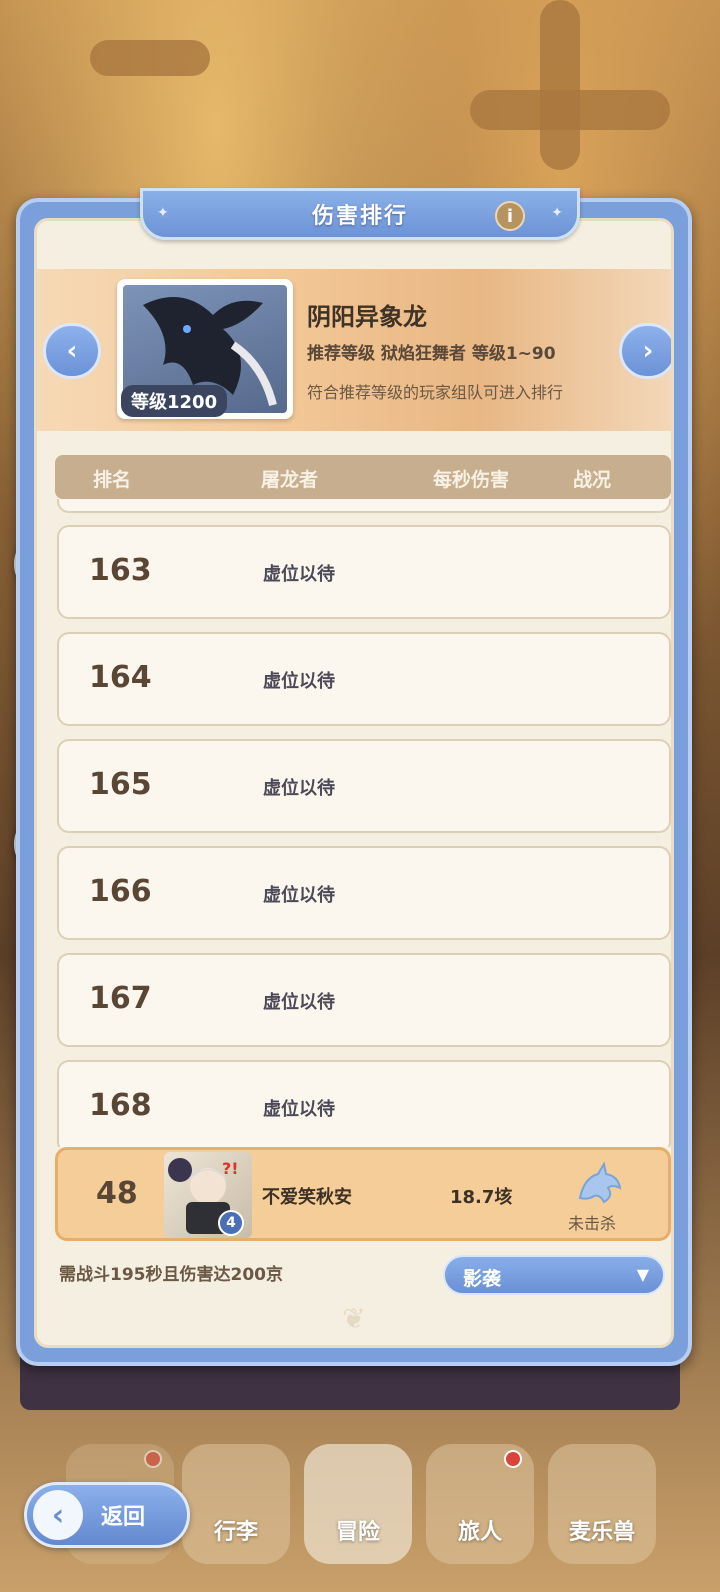 This screenshot has width=720, height=1592. I want to click on dragon-icon, so click(600, 1182).